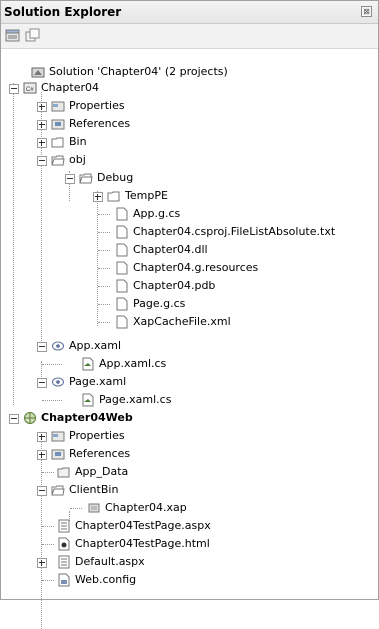 Image resolution: width=379 pixels, height=629 pixels. What do you see at coordinates (115, 177) in the screenshot?
I see `tree-item-label: Debug` at bounding box center [115, 177].